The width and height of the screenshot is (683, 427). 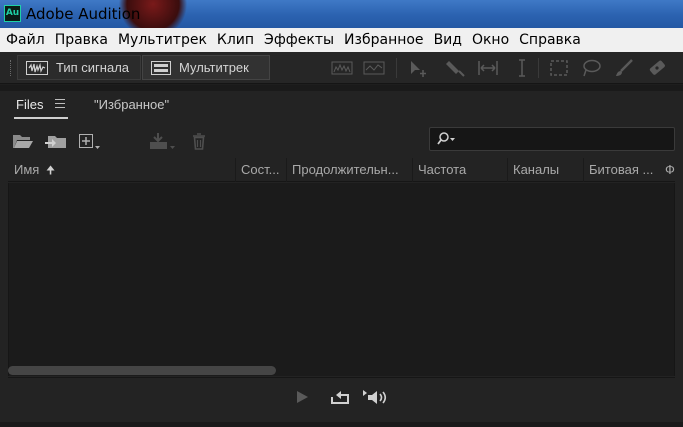 I want to click on waveform-view-label: Тип сигнала, so click(x=93, y=67).